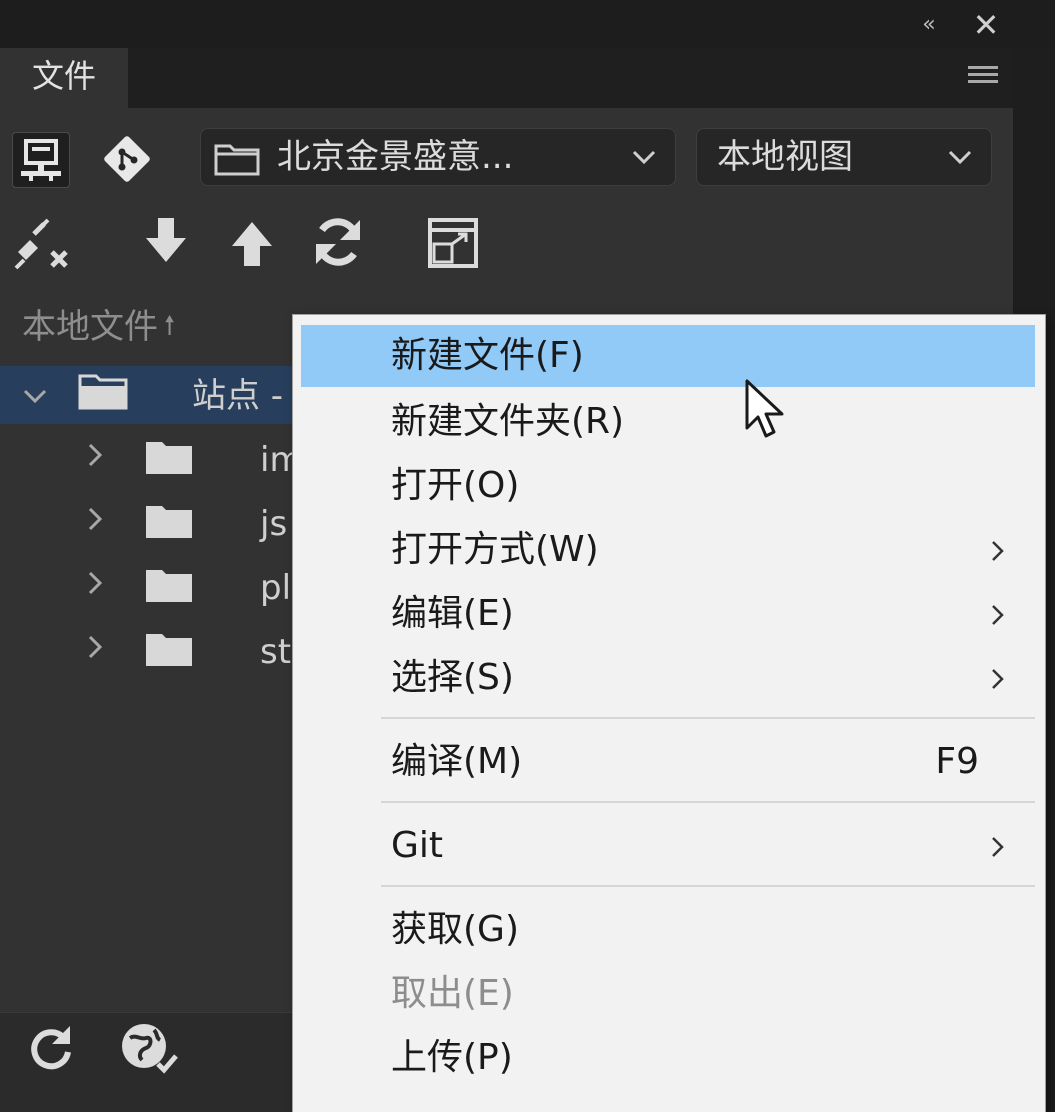  Describe the element at coordinates (457, 761) in the screenshot. I see `menu-item-label: 编译(M)` at that location.